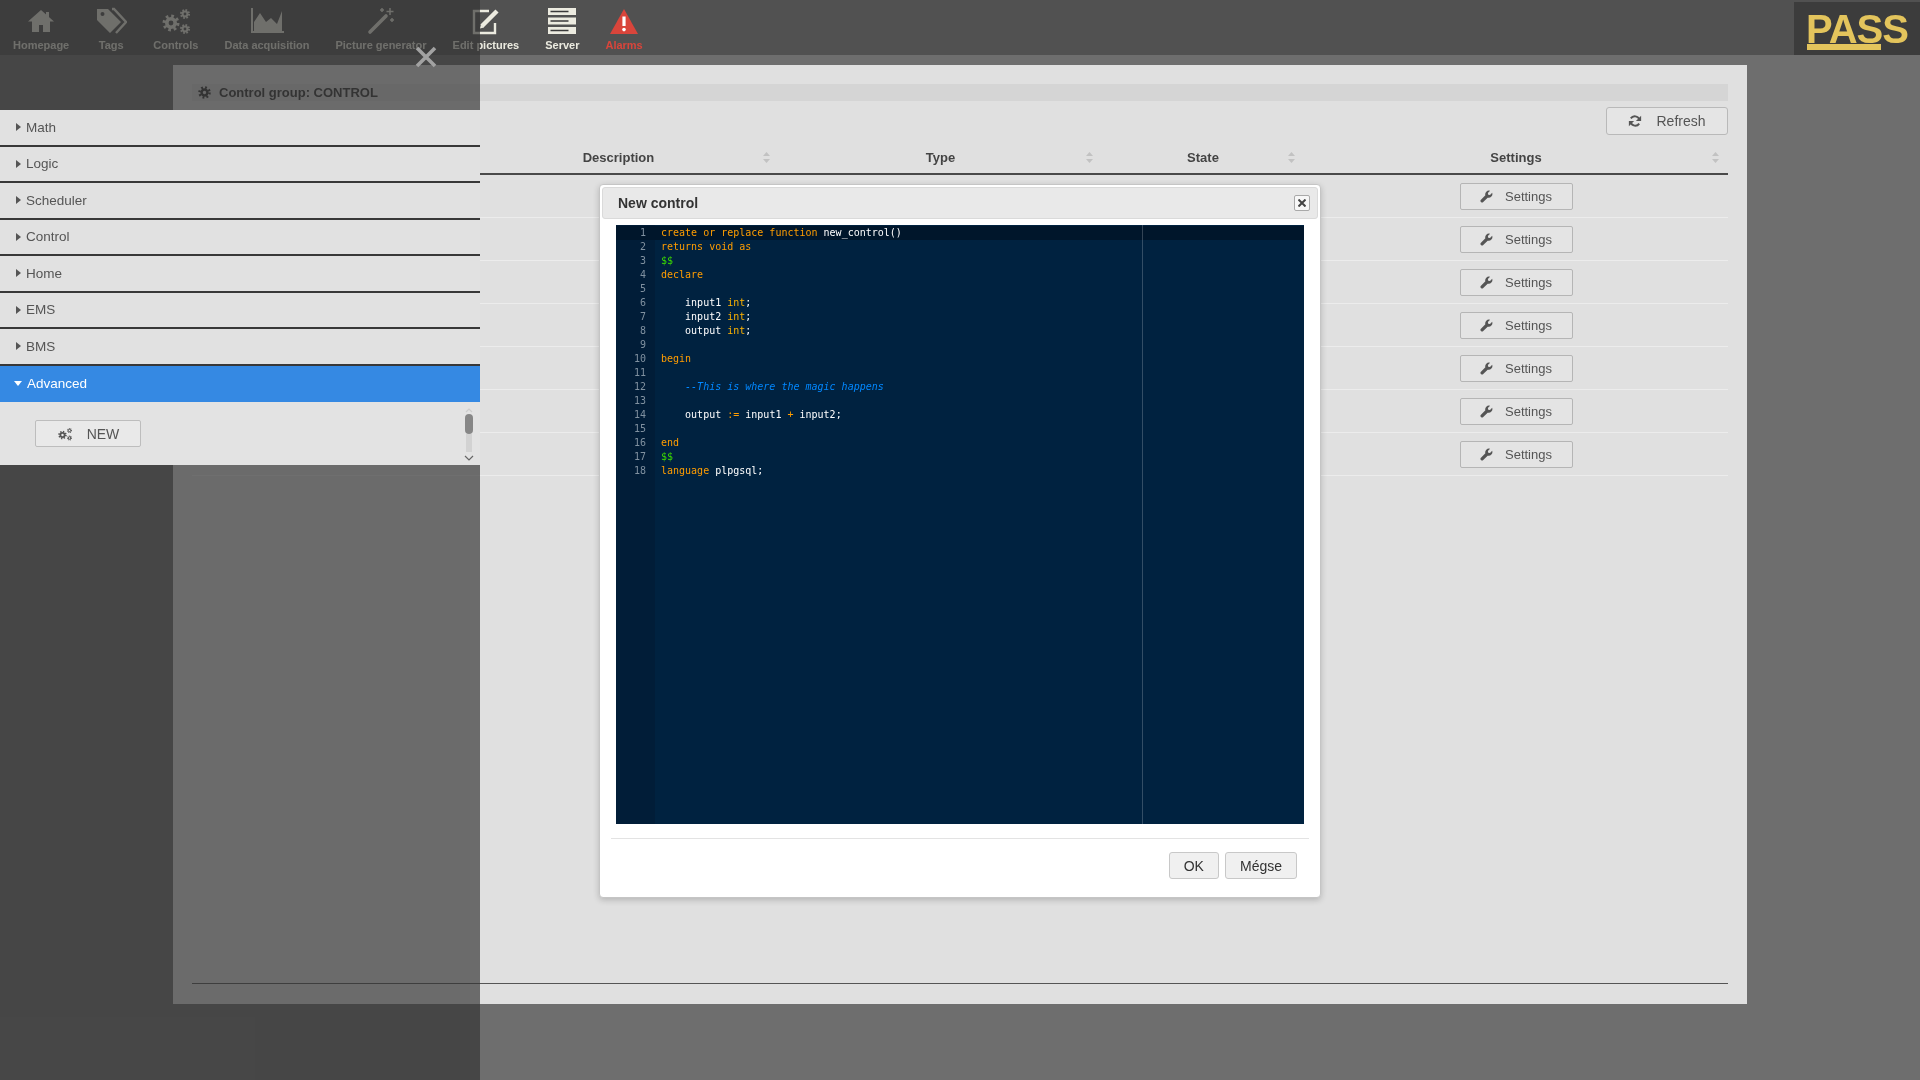  Describe the element at coordinates (240, 383) in the screenshot. I see `accordion-header: Advanced` at that location.